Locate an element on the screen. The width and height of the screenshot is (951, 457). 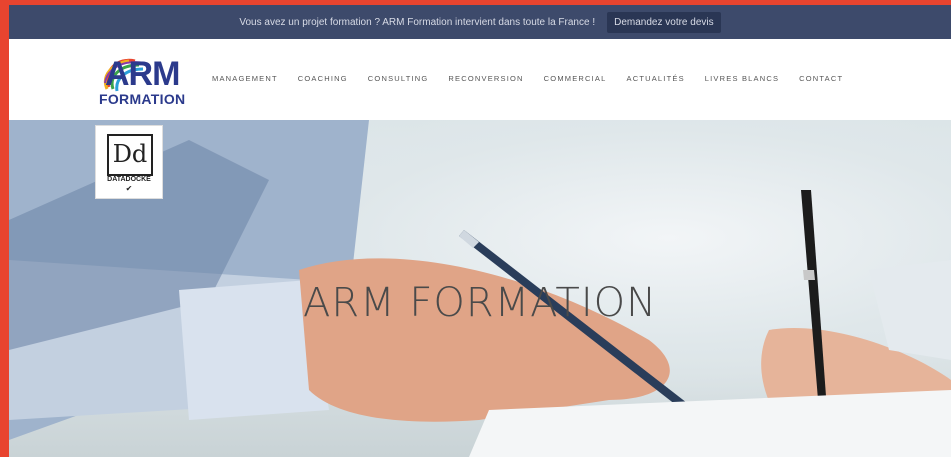
nav-item-reconversion: RECONVERSION is located at coordinates (485, 78).